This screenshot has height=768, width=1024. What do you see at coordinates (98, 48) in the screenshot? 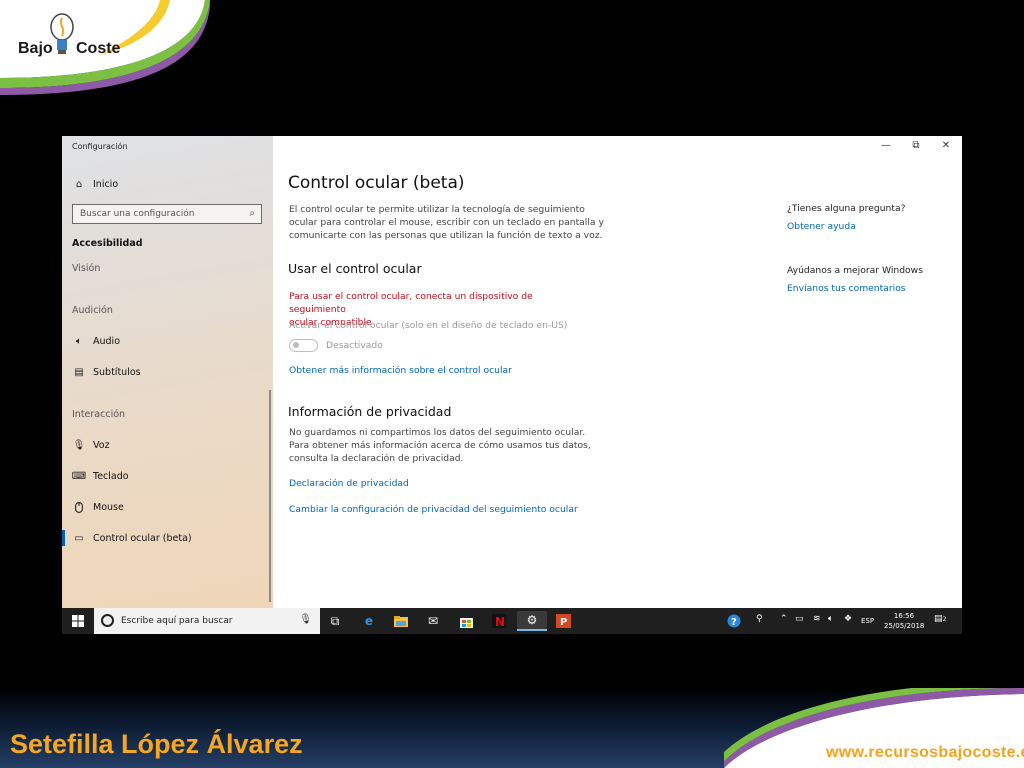
I see `logo-text-right: Coste` at bounding box center [98, 48].